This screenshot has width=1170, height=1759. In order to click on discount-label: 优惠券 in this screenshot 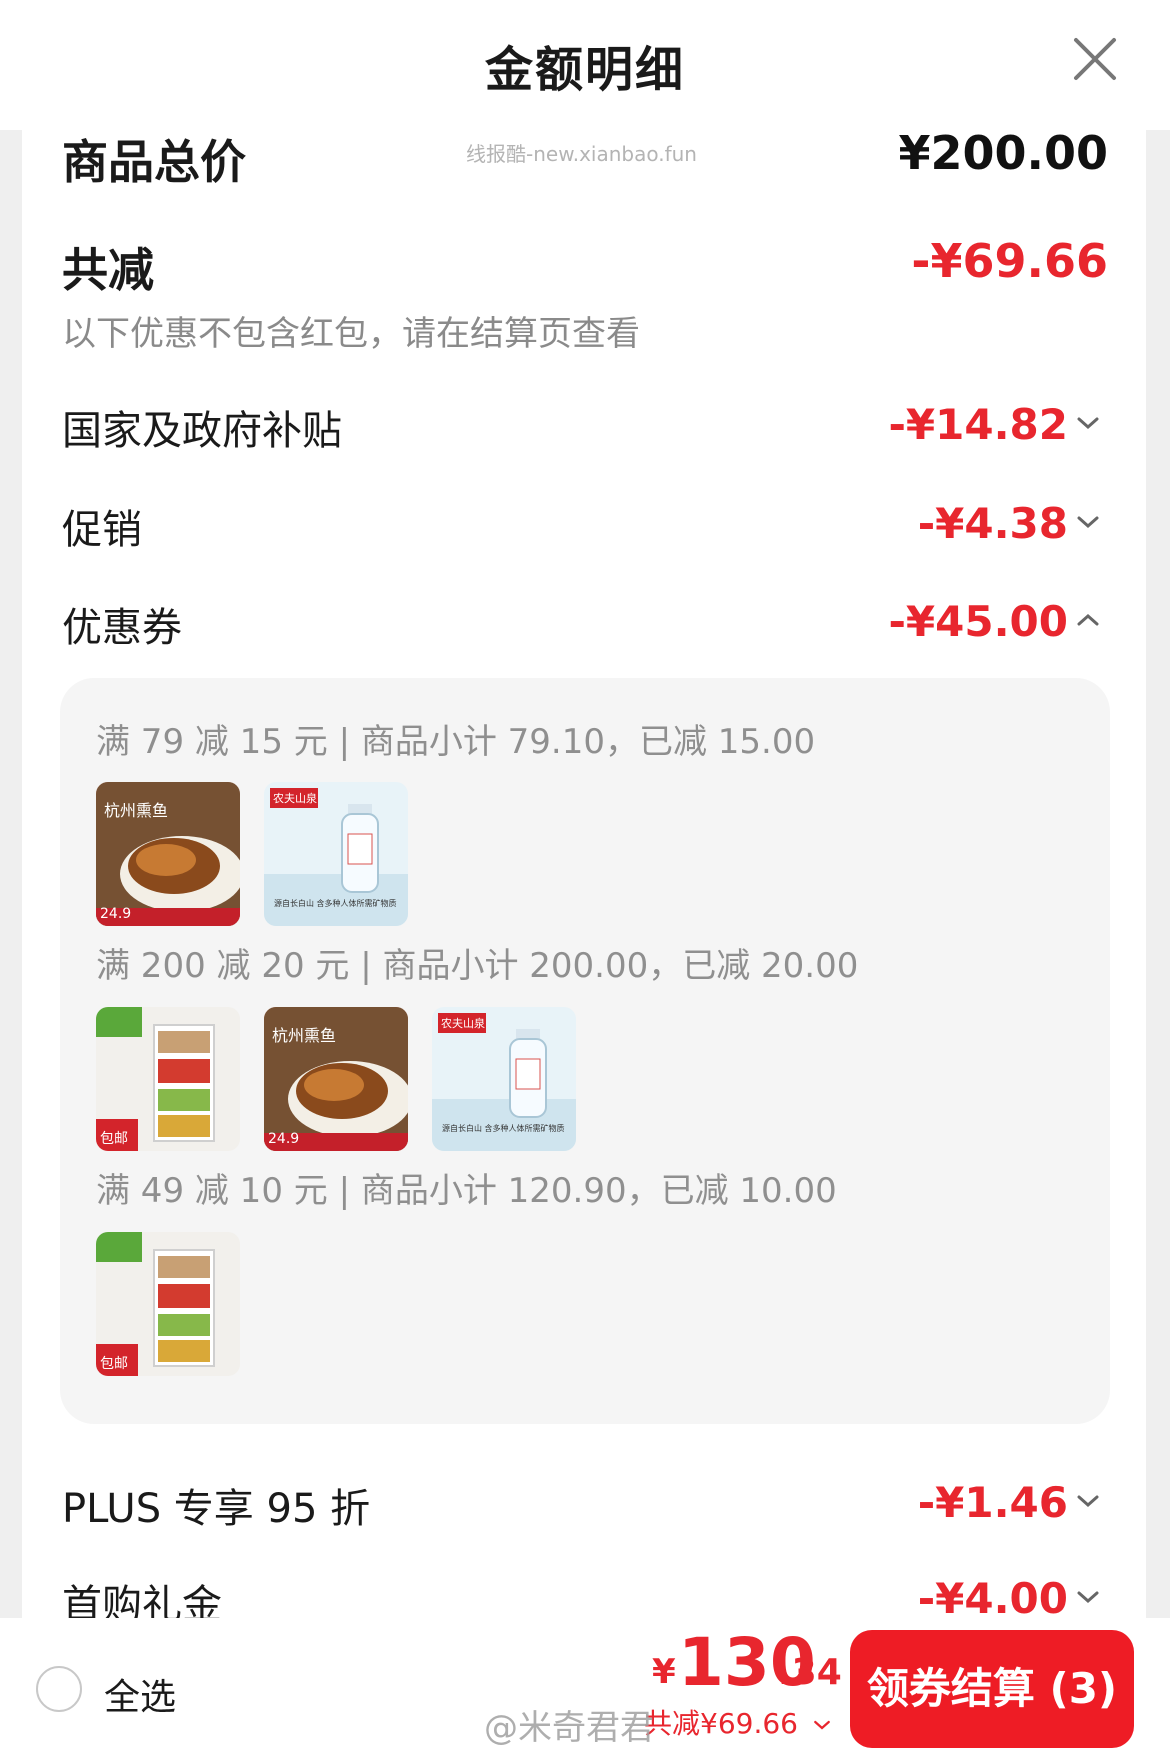, I will do `click(122, 628)`.